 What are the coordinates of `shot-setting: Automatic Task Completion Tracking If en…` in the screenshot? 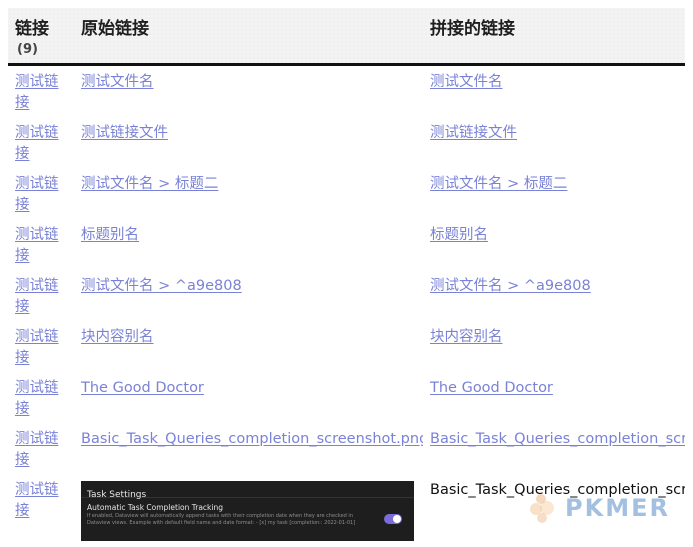 It's located at (247, 512).